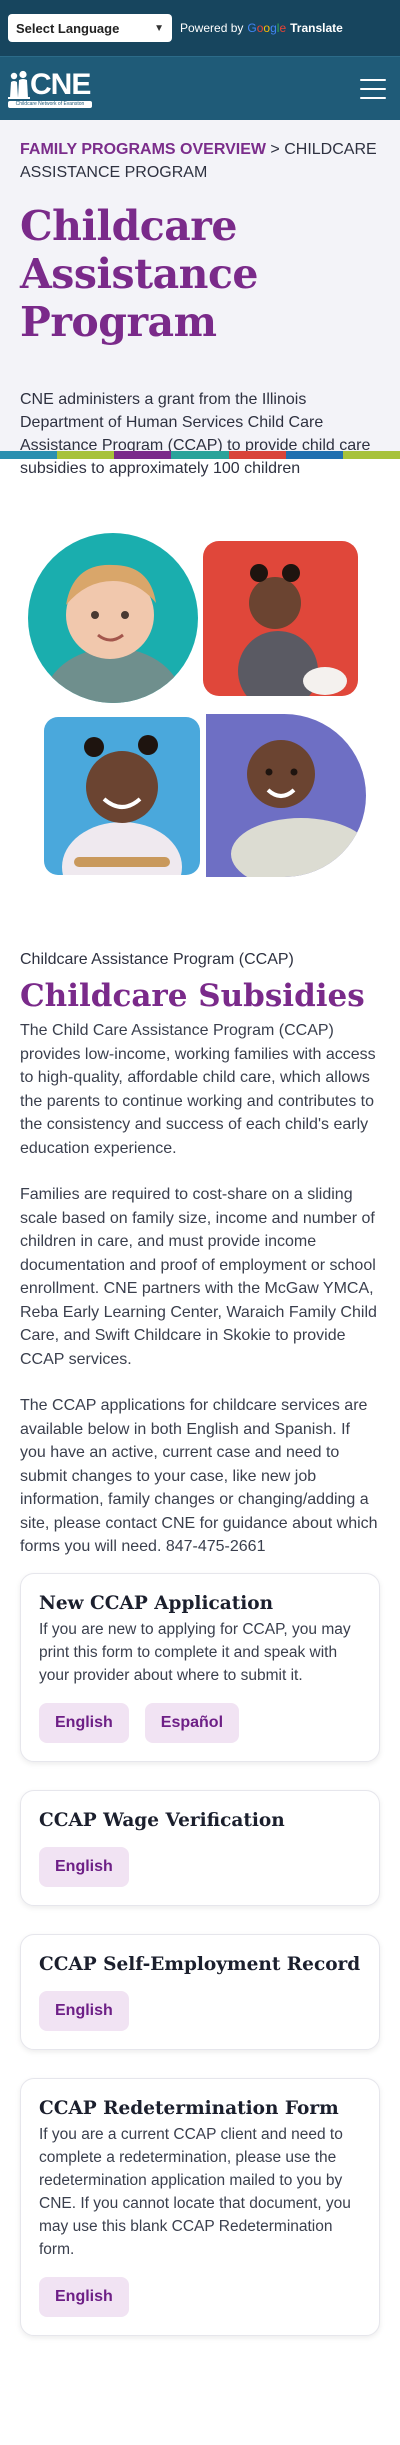  Describe the element at coordinates (192, 996) in the screenshot. I see `section-title: Childcare Subsidies` at that location.